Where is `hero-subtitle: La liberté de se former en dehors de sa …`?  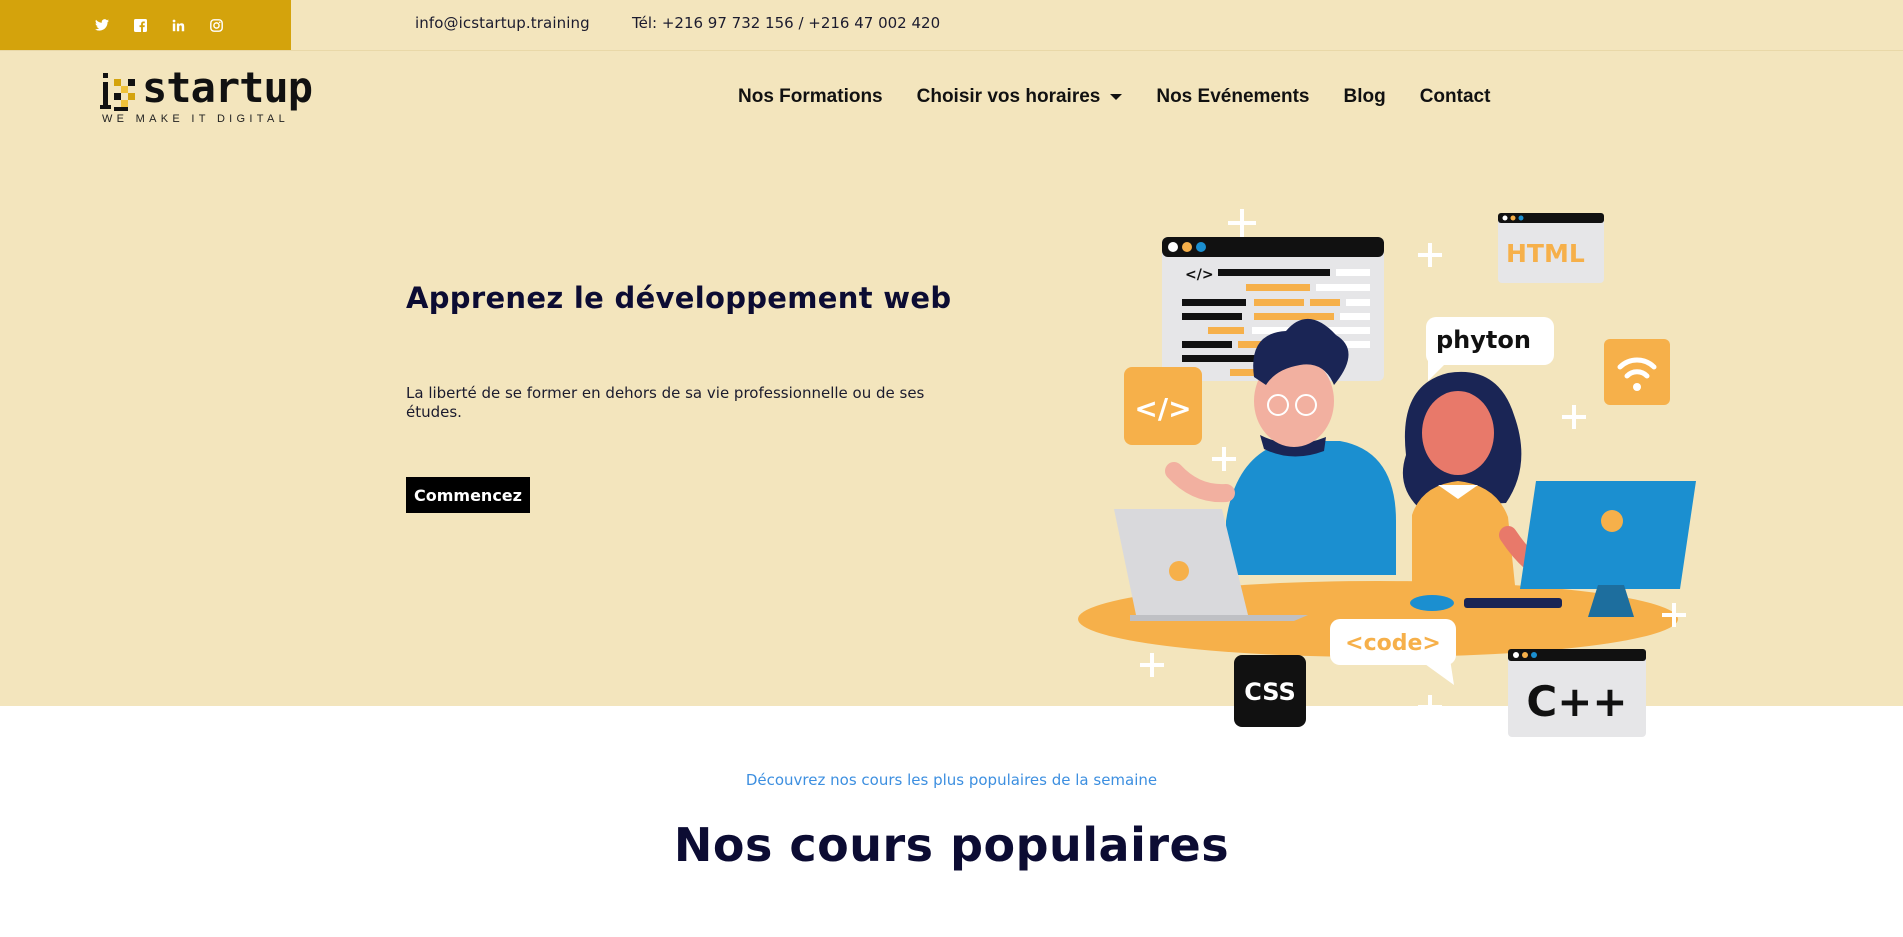 hero-subtitle: La liberté de se former en dehors de sa … is located at coordinates (665, 402).